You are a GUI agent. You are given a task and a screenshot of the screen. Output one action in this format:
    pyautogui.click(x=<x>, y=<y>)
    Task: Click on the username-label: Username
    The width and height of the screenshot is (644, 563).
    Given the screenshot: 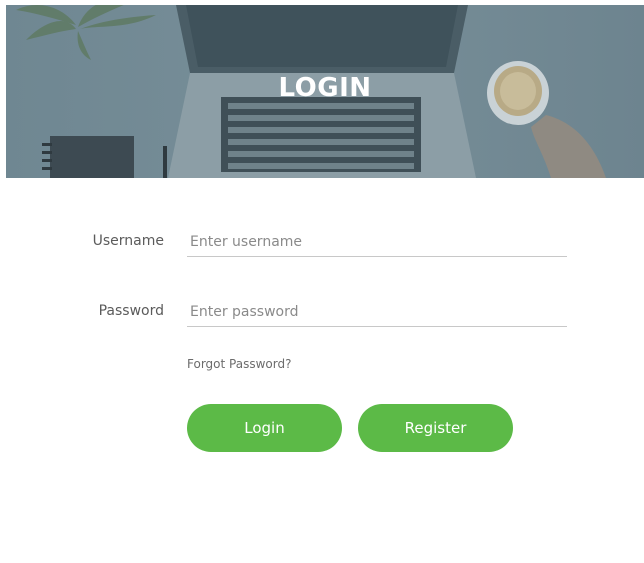 What is the action you would take?
    pyautogui.click(x=128, y=241)
    